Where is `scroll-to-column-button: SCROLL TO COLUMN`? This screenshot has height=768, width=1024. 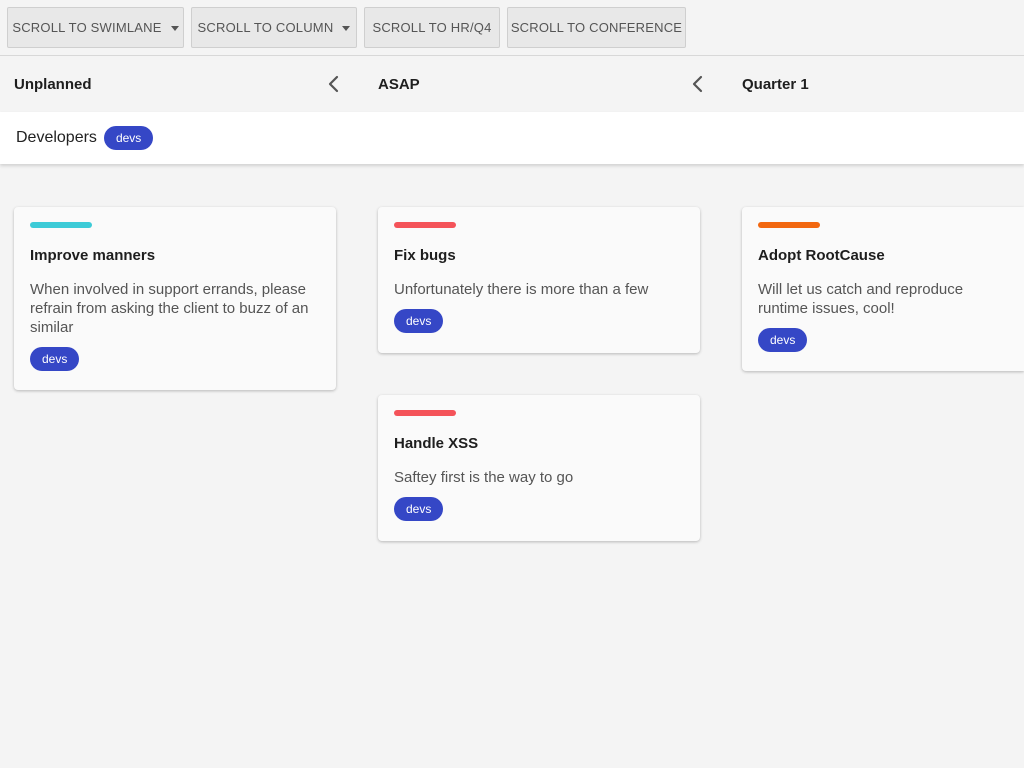
scroll-to-column-button: SCROLL TO COLUMN is located at coordinates (274, 27).